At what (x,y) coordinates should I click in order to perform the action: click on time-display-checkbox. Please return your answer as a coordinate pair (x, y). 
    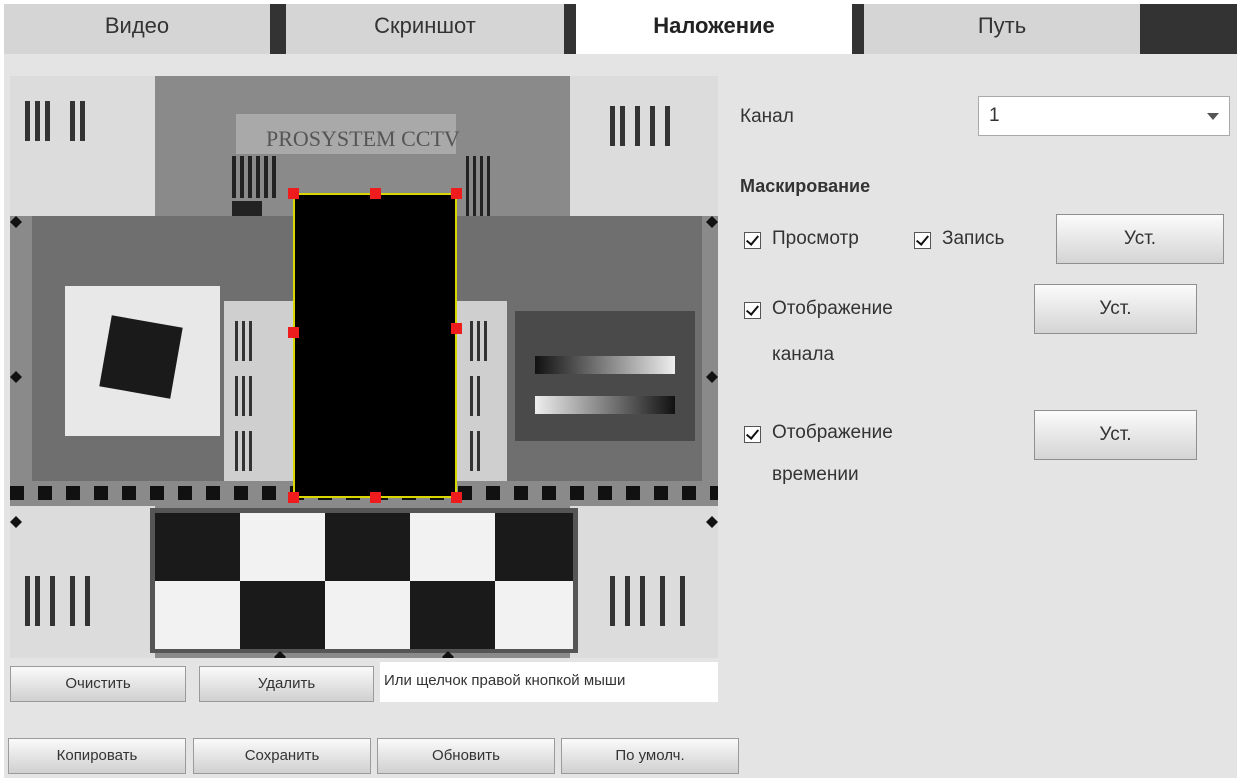
    Looking at the image, I should click on (752, 434).